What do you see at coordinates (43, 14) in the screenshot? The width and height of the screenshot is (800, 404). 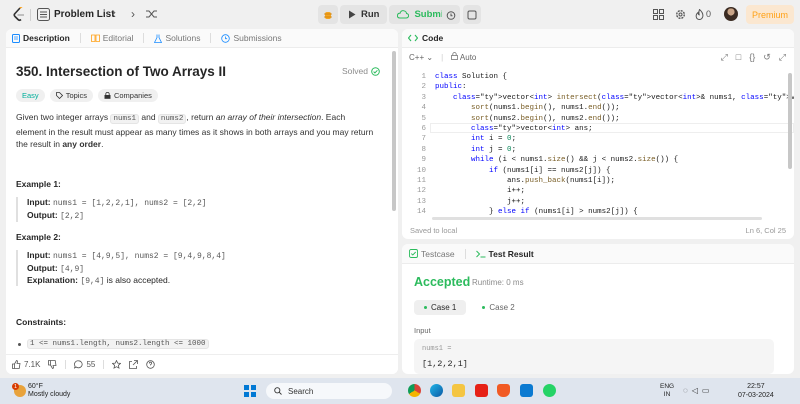 I see `problem-list-icon` at bounding box center [43, 14].